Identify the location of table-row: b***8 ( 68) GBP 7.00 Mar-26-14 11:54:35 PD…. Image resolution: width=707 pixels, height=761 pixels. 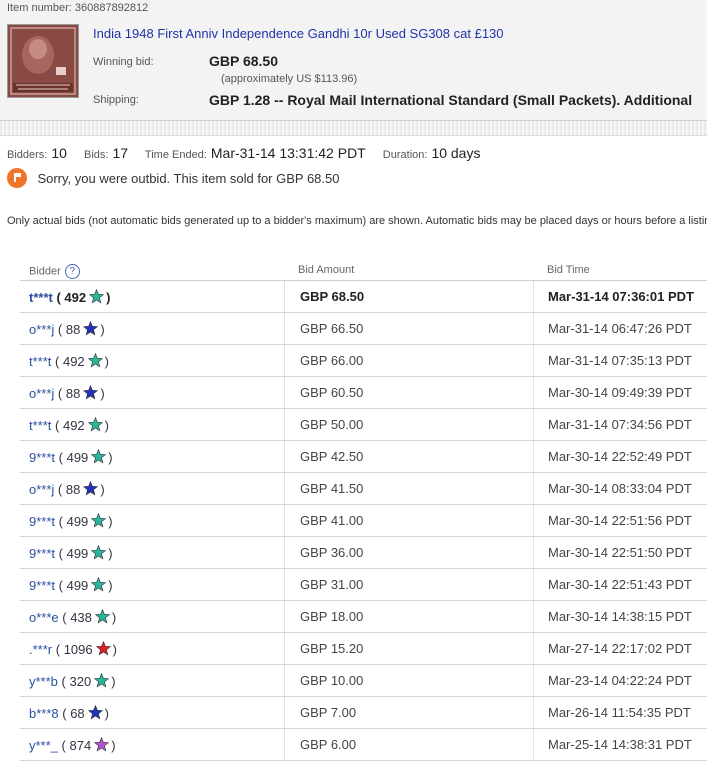
(363, 713).